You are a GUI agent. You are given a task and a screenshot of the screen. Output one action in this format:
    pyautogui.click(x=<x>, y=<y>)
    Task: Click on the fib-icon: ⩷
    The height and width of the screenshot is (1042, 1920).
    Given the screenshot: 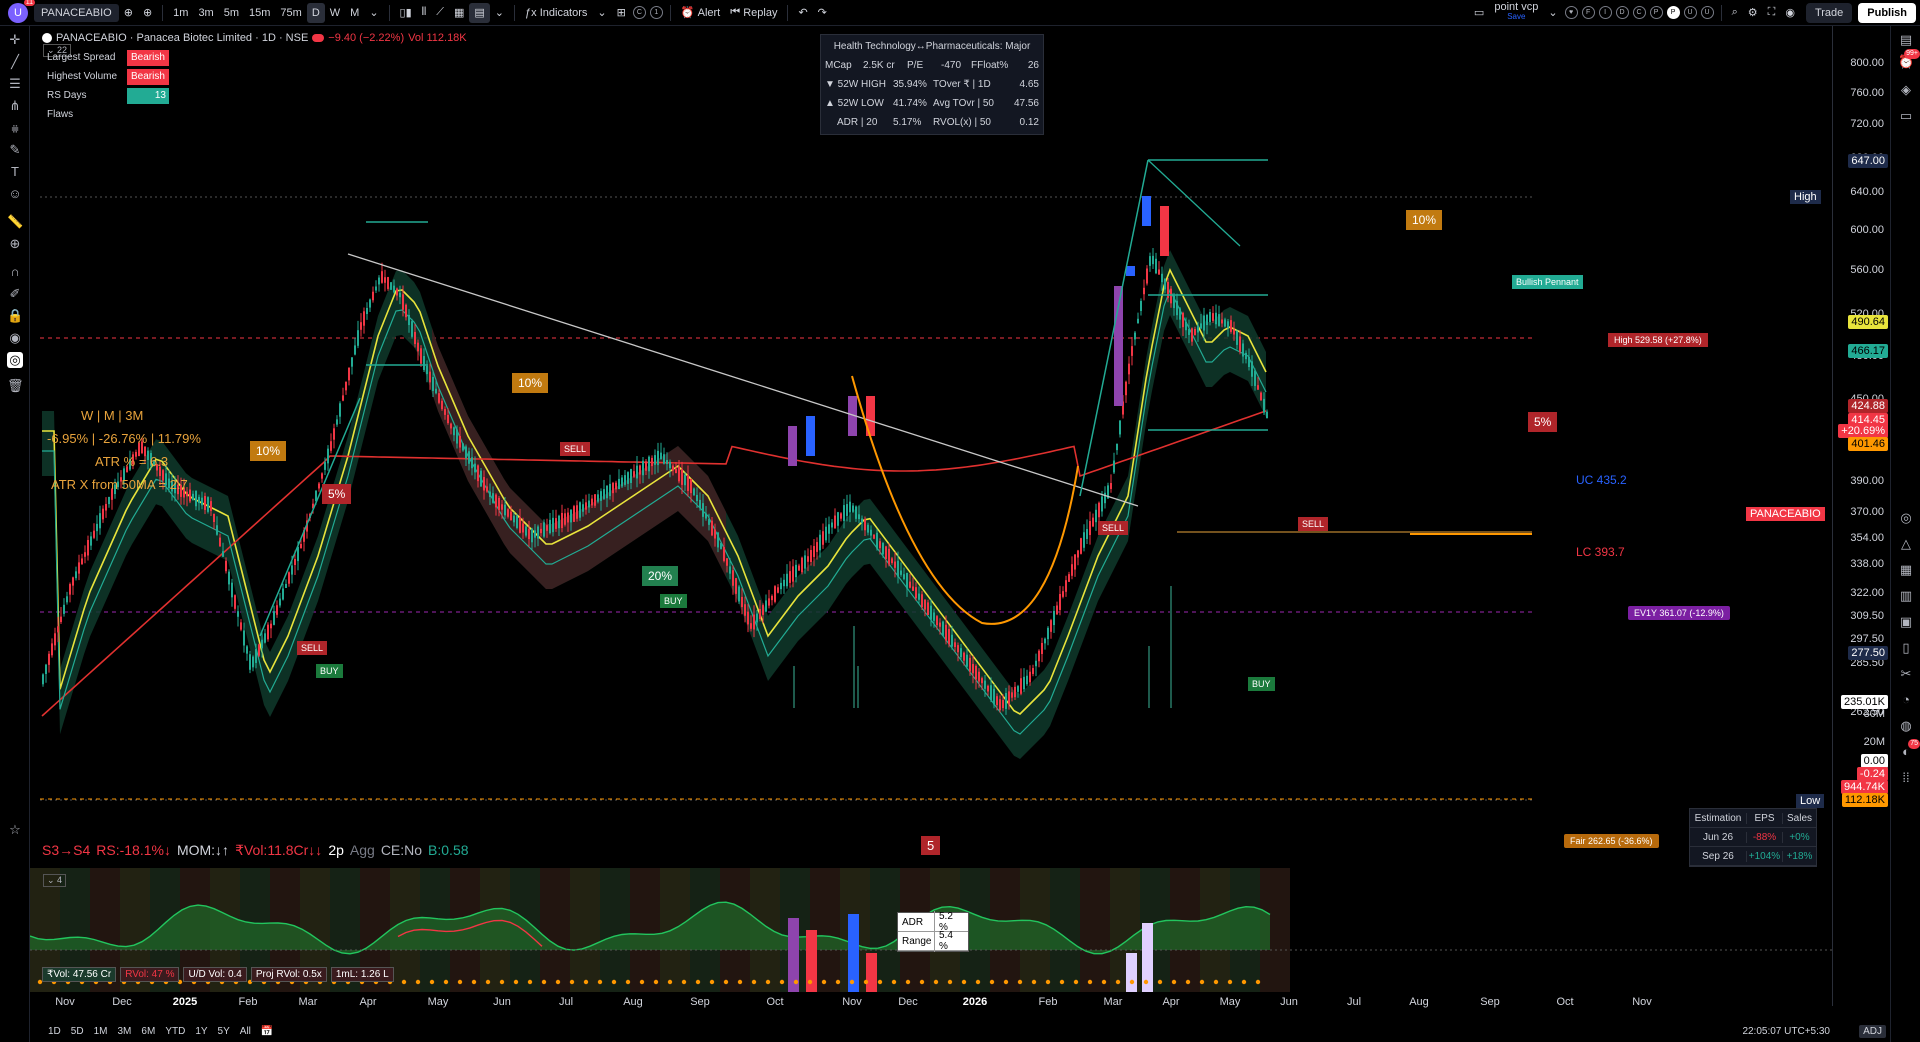 What is the action you would take?
    pyautogui.click(x=15, y=128)
    